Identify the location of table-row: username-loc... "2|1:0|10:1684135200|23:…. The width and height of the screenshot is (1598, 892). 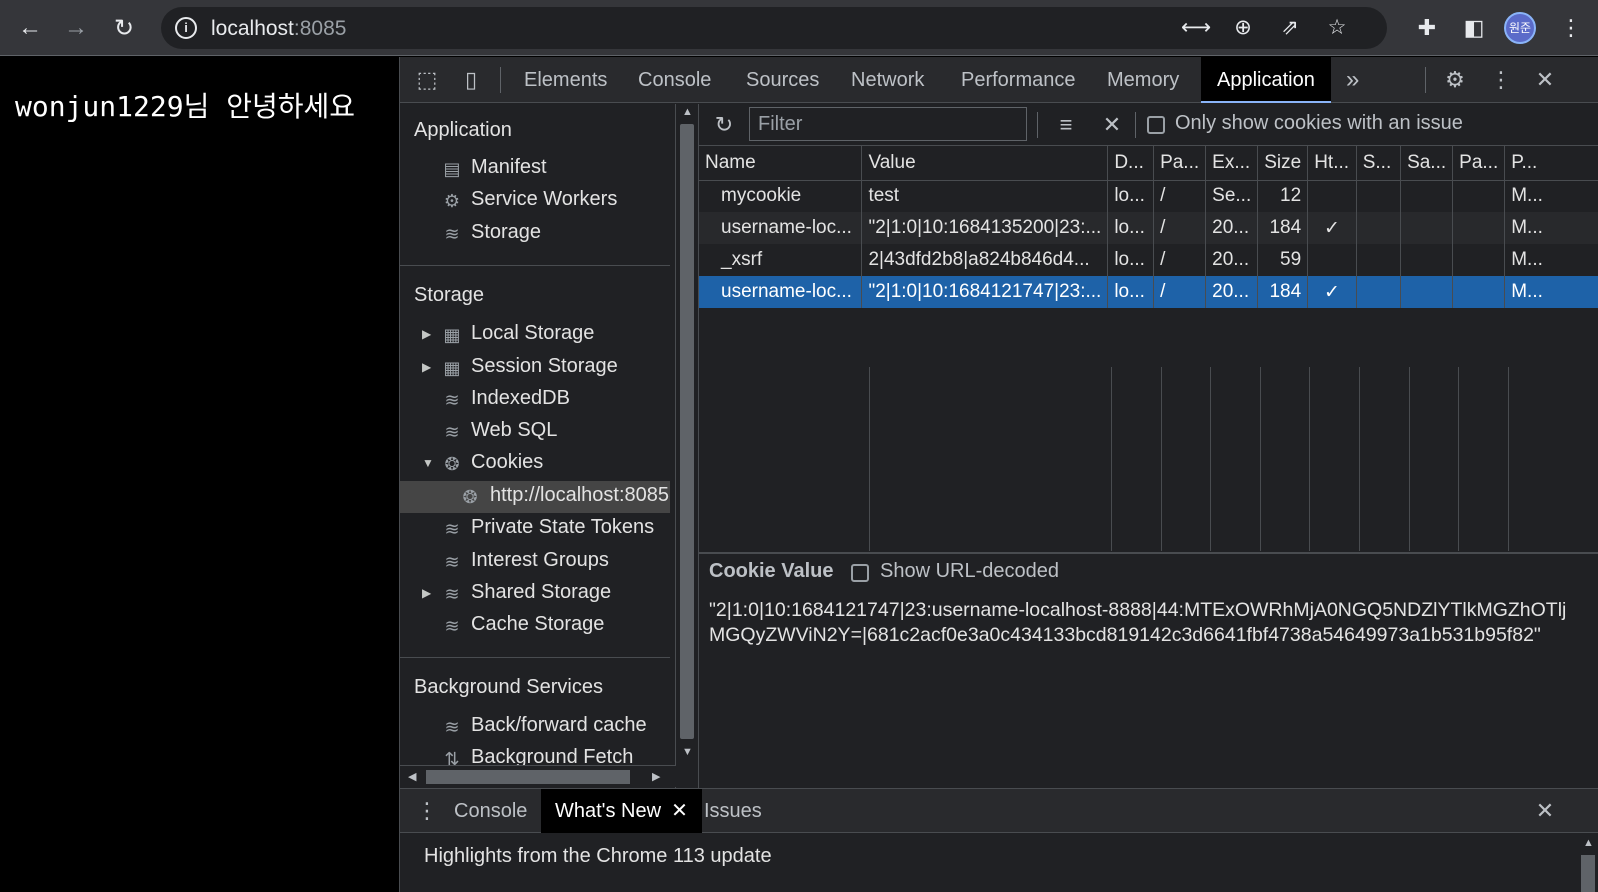
(1148, 228).